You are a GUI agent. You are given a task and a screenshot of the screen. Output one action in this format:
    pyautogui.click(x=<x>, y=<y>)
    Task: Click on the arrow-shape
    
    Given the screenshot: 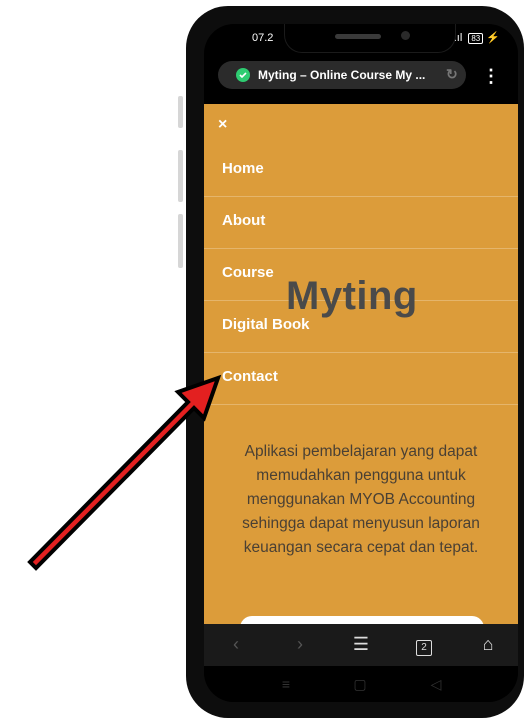 What is the action you would take?
    pyautogui.click(x=124, y=472)
    